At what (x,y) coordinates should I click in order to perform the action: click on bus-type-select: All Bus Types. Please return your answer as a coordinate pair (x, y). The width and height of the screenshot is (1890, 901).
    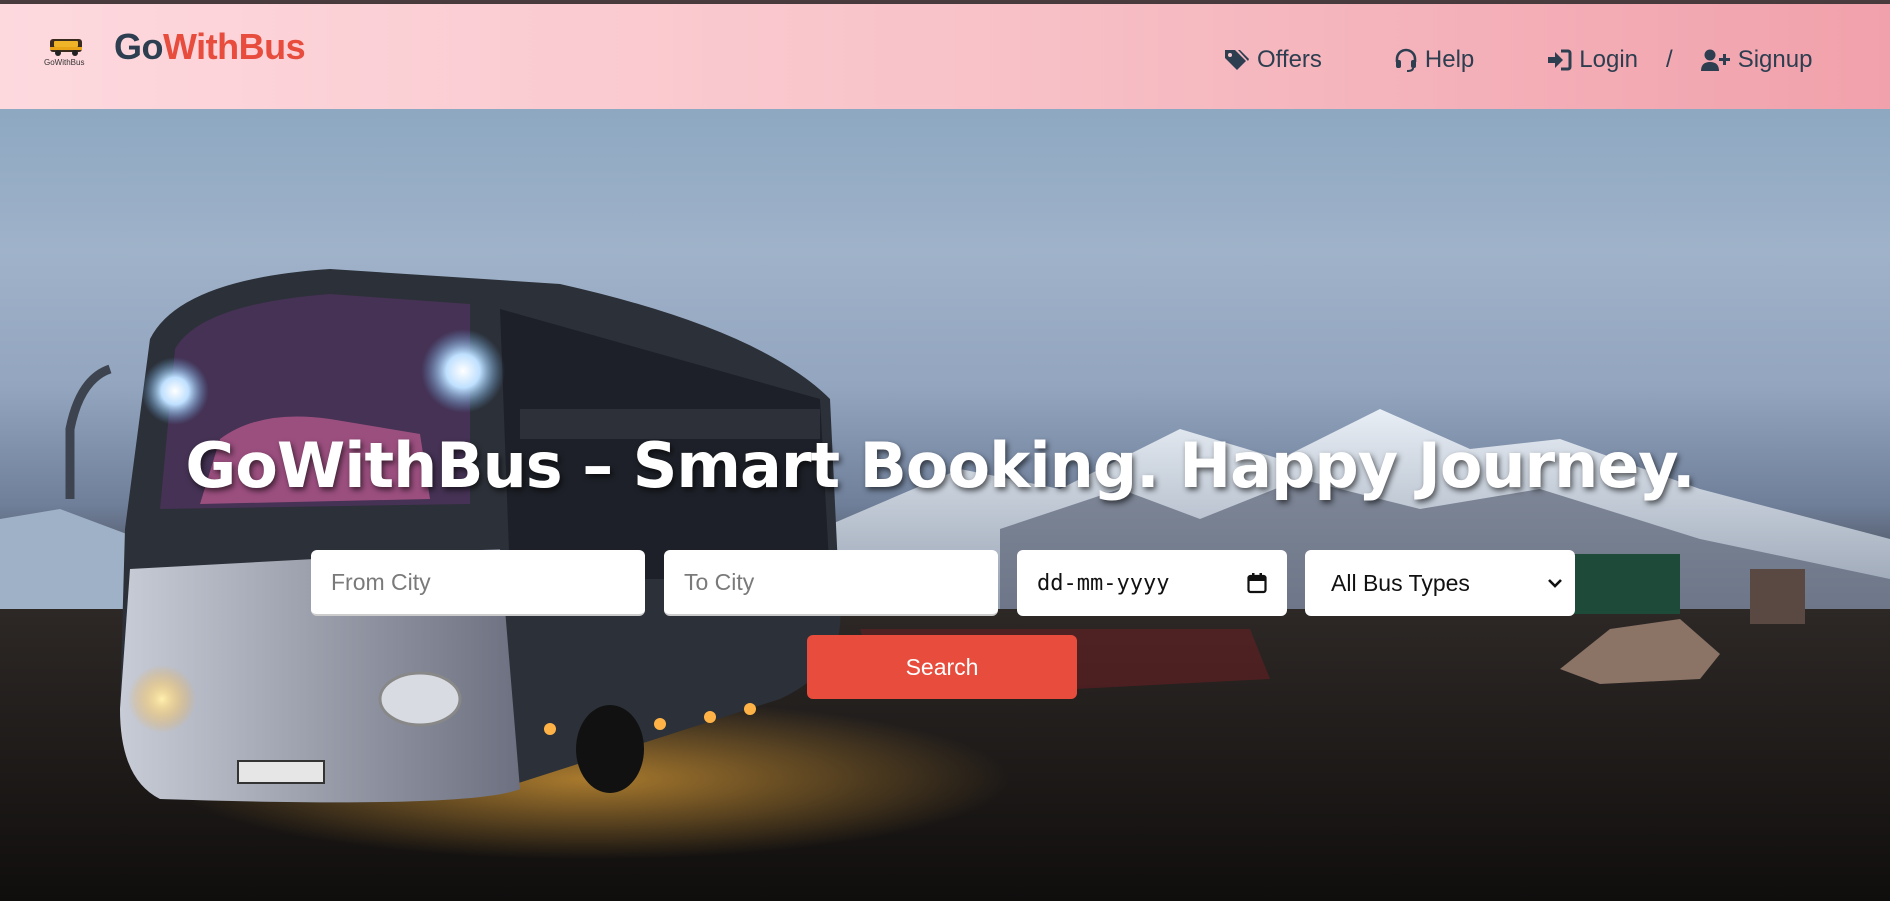
    Looking at the image, I should click on (1440, 583).